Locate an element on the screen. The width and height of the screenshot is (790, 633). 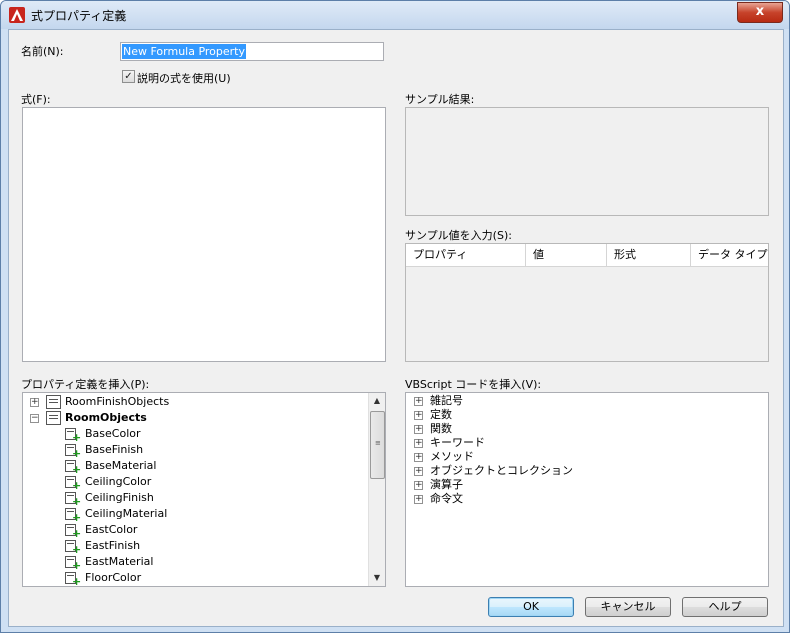
close-button: x is located at coordinates (760, 12).